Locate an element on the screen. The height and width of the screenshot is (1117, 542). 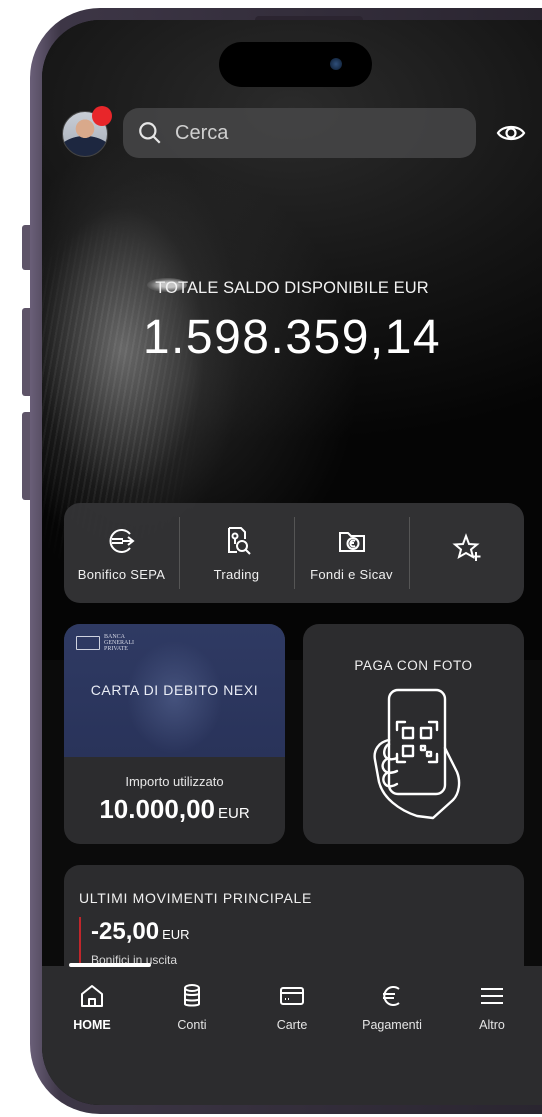
nav-label: Pagamenti is located at coordinates (392, 1025).